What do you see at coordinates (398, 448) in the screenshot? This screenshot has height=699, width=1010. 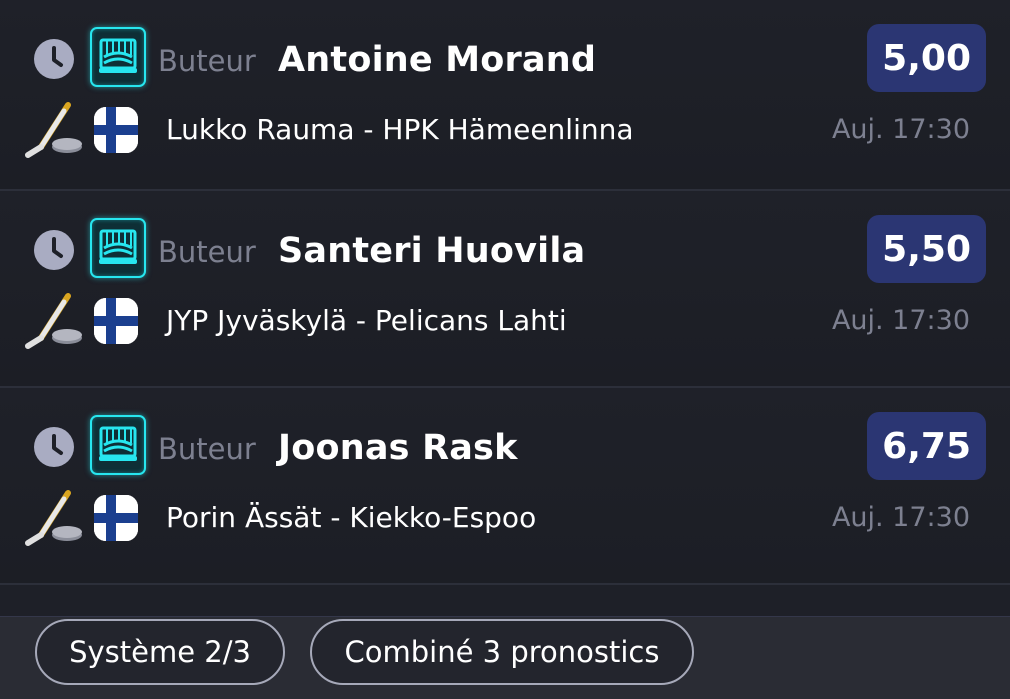 I see `player-name: Joonas Rask` at bounding box center [398, 448].